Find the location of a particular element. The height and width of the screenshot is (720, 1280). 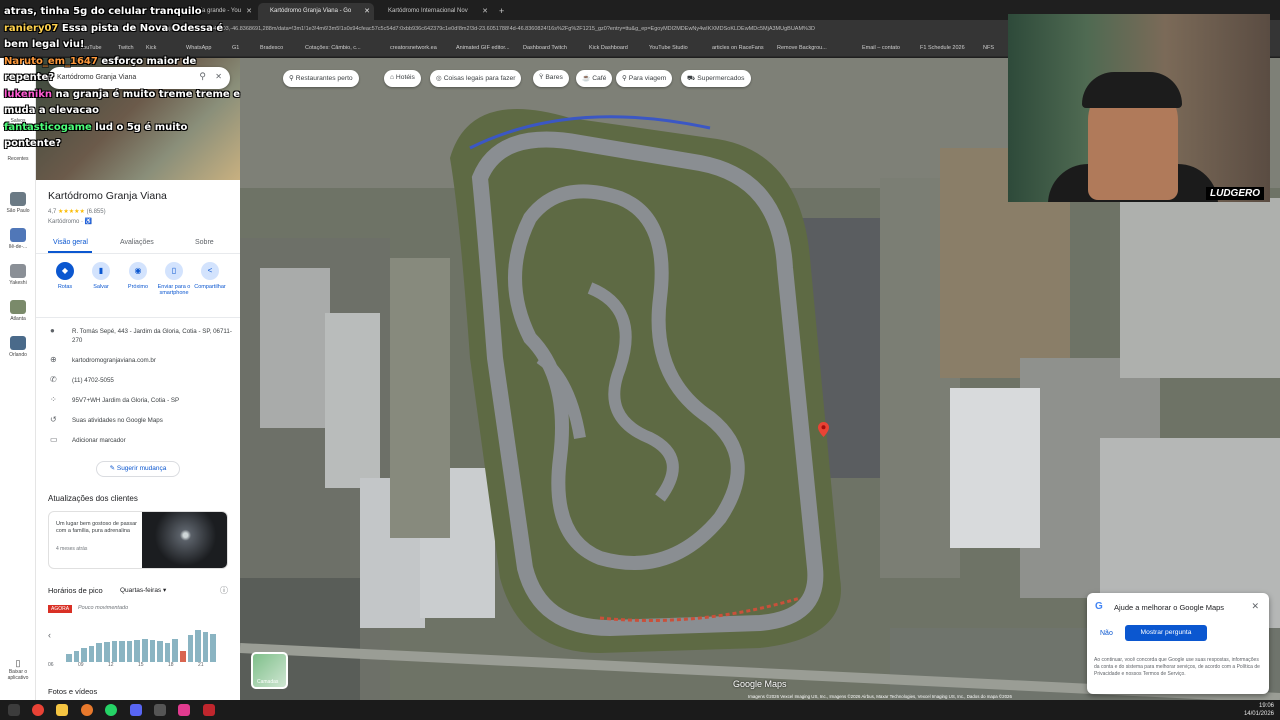

tab-about: Sobre is located at coordinates (204, 242).